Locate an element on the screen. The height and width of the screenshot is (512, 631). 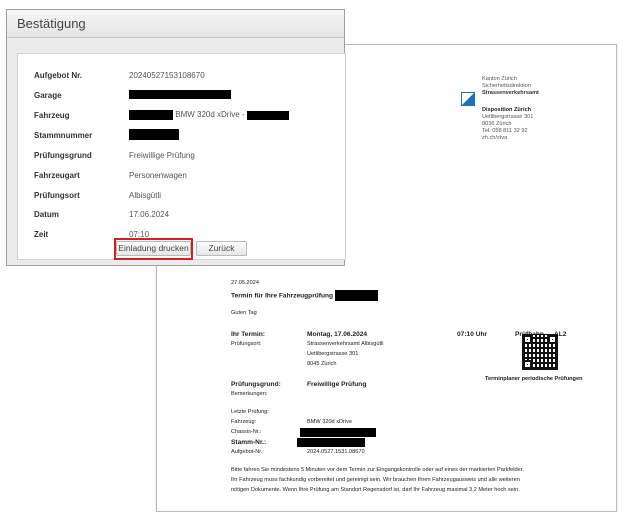
sender-line-1: Kanton Zürich is located at coordinates (499, 79).